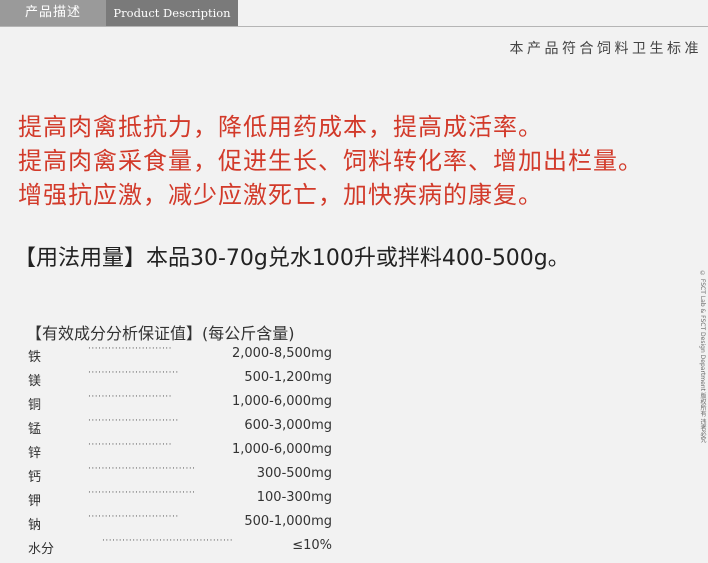 This screenshot has width=708, height=563. Describe the element at coordinates (41, 549) in the screenshot. I see `ingredient-name: 水分` at that location.